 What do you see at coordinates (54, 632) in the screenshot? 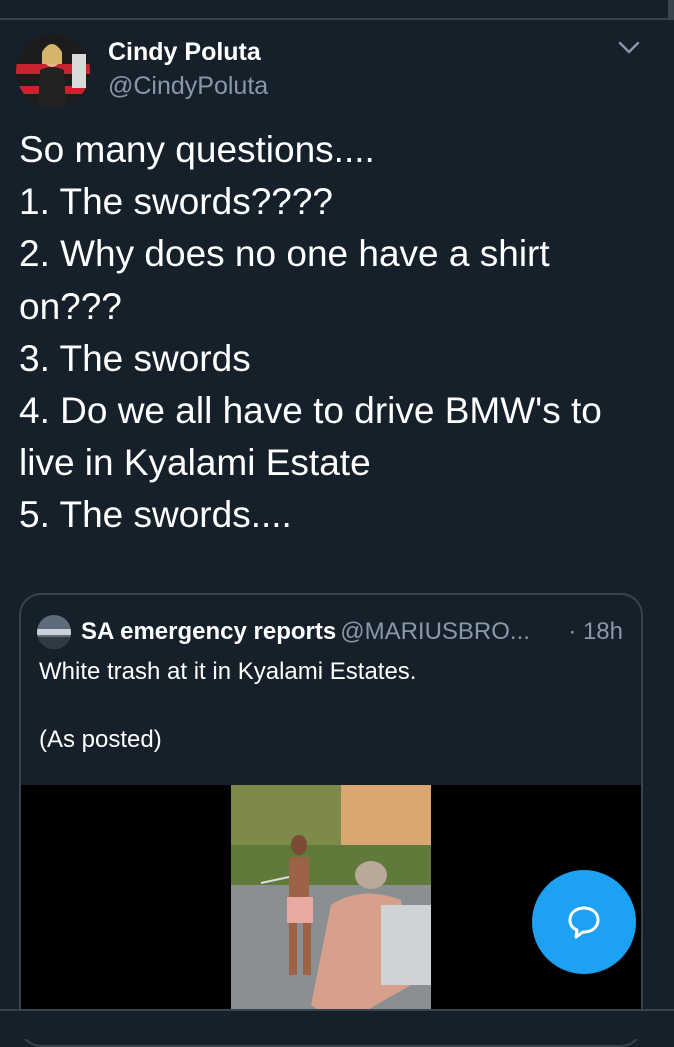
I see `quoted-author-avatar` at bounding box center [54, 632].